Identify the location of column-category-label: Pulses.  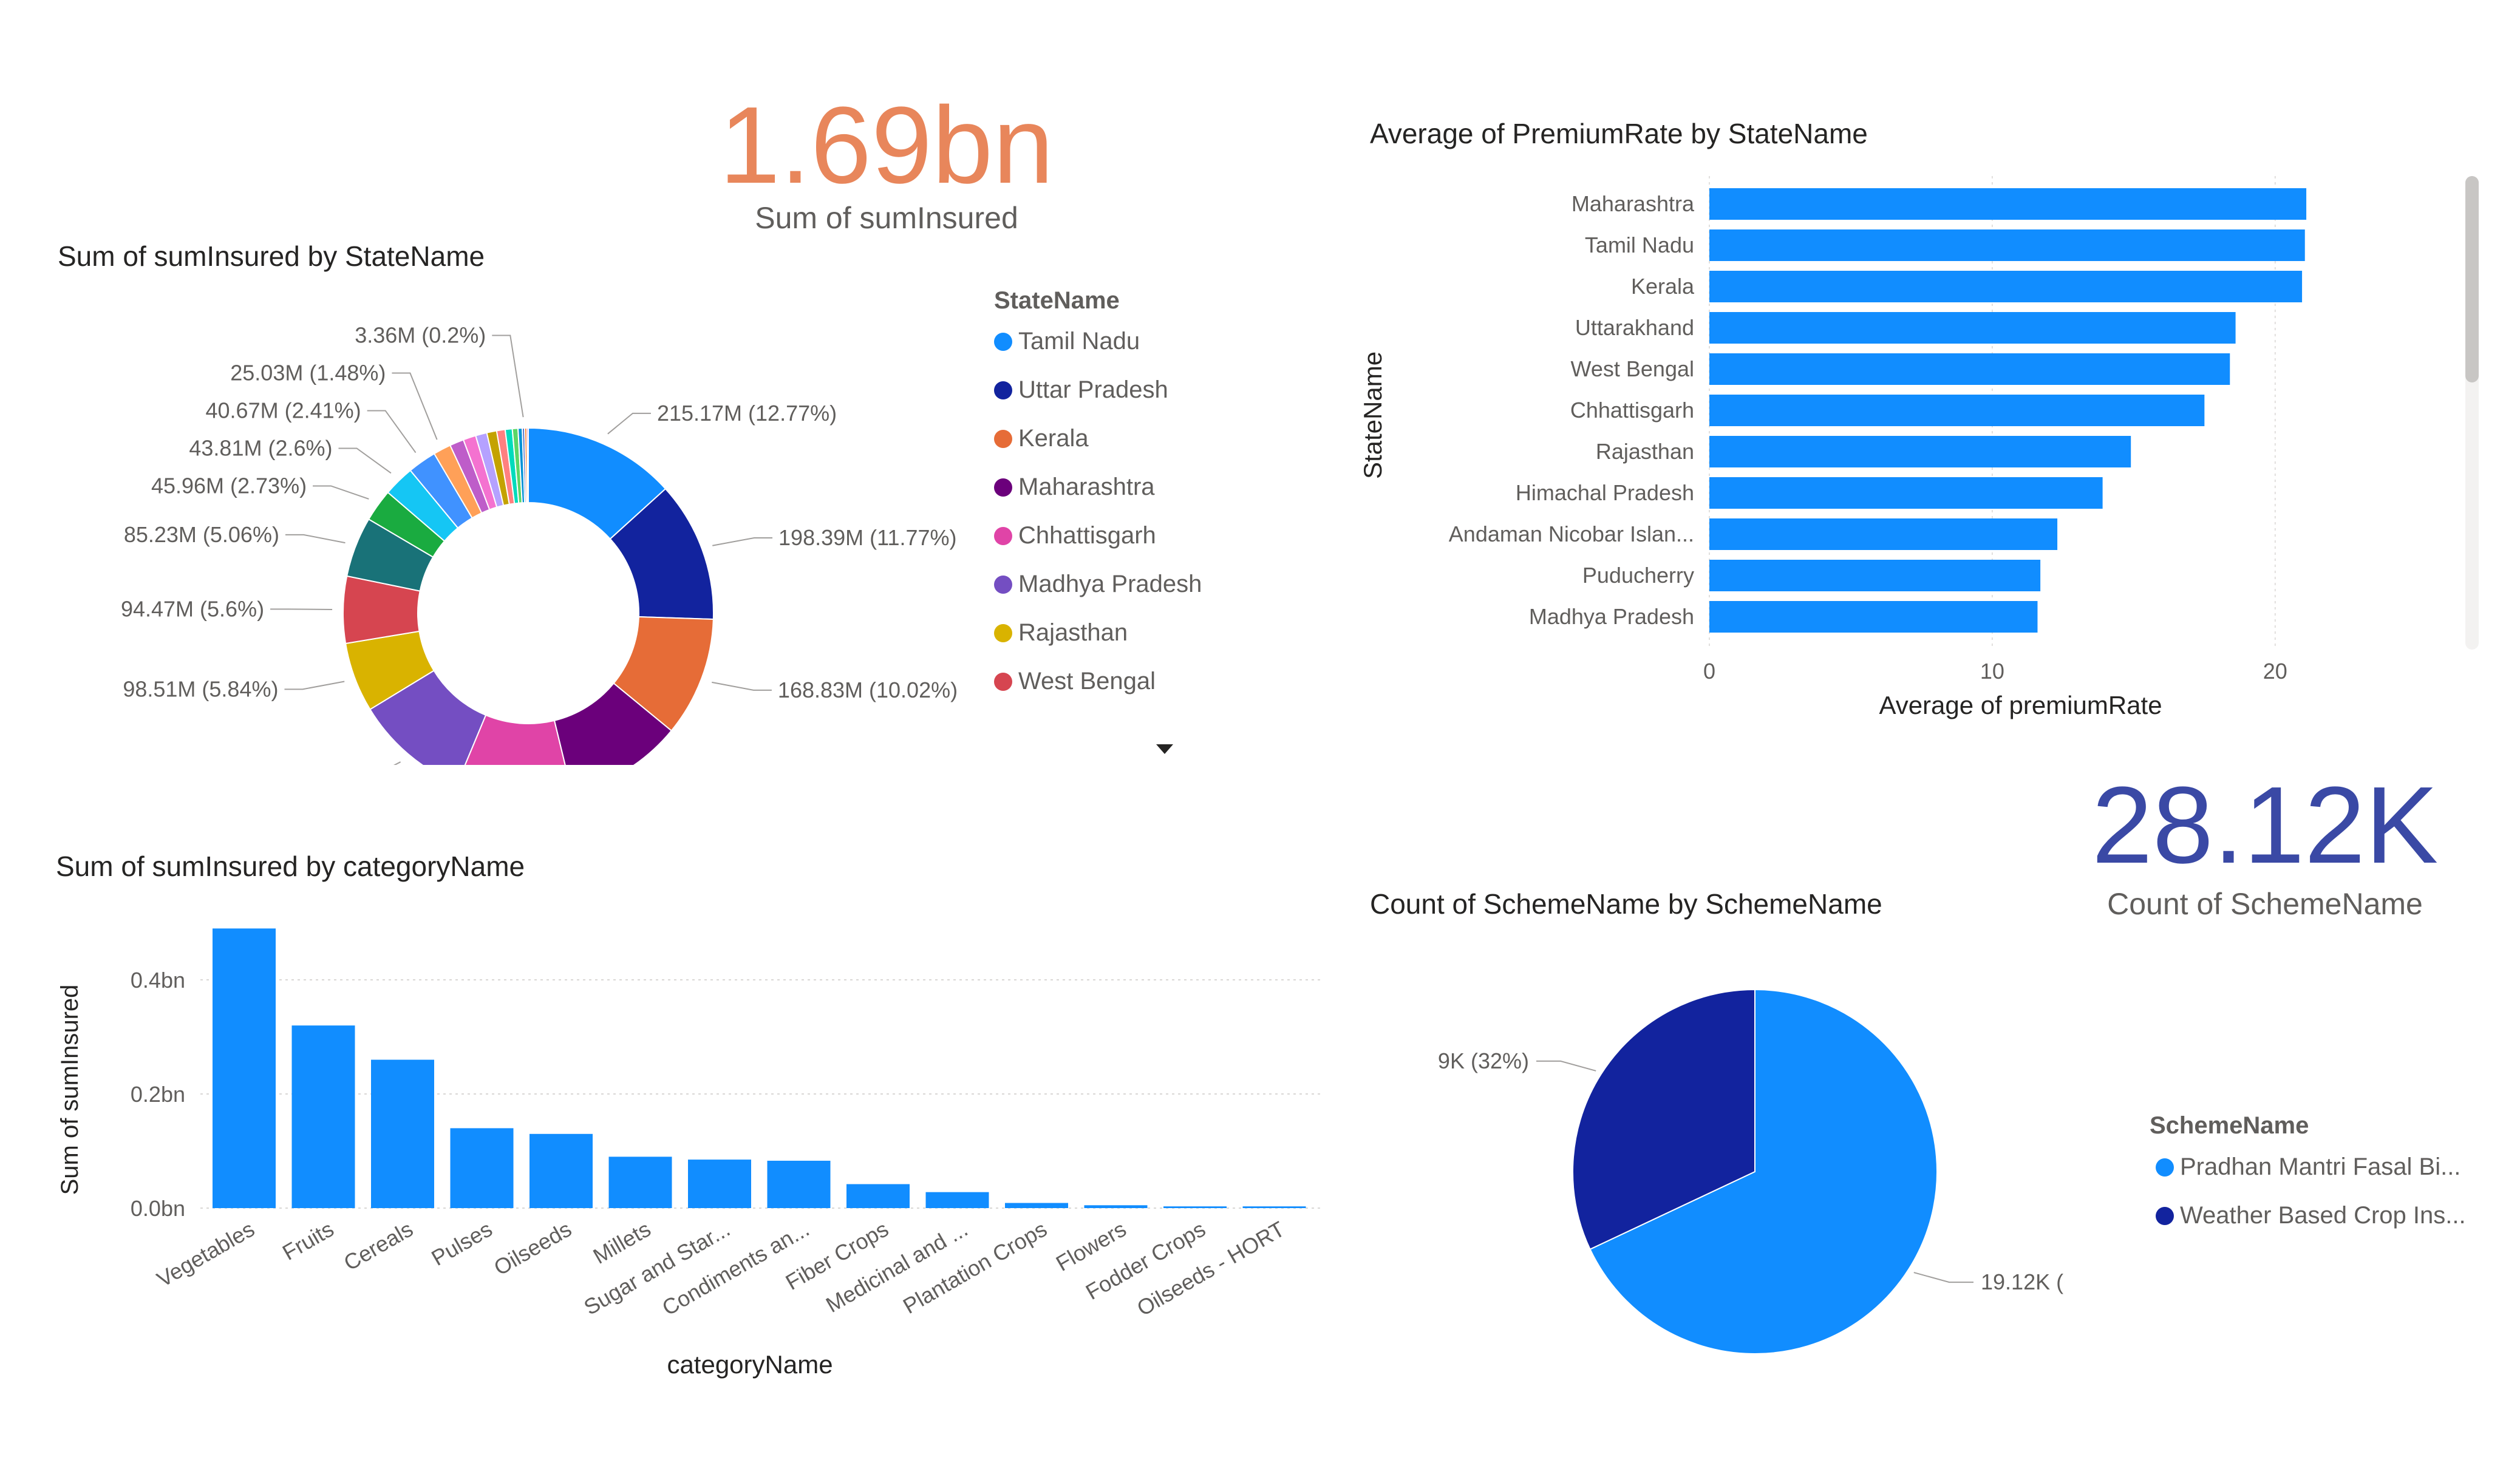
(461, 1243).